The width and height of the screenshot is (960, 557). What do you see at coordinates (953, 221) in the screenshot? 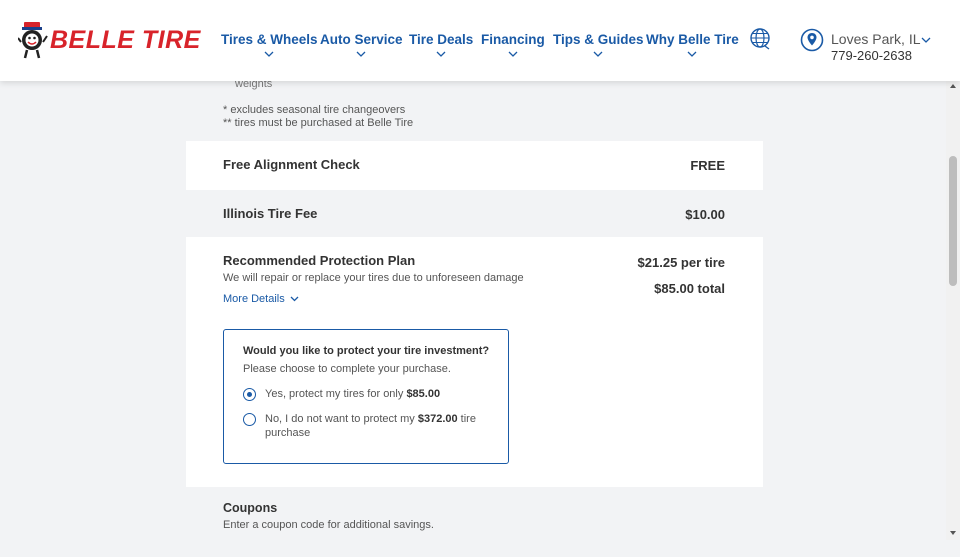
I see `scroll-thumb` at bounding box center [953, 221].